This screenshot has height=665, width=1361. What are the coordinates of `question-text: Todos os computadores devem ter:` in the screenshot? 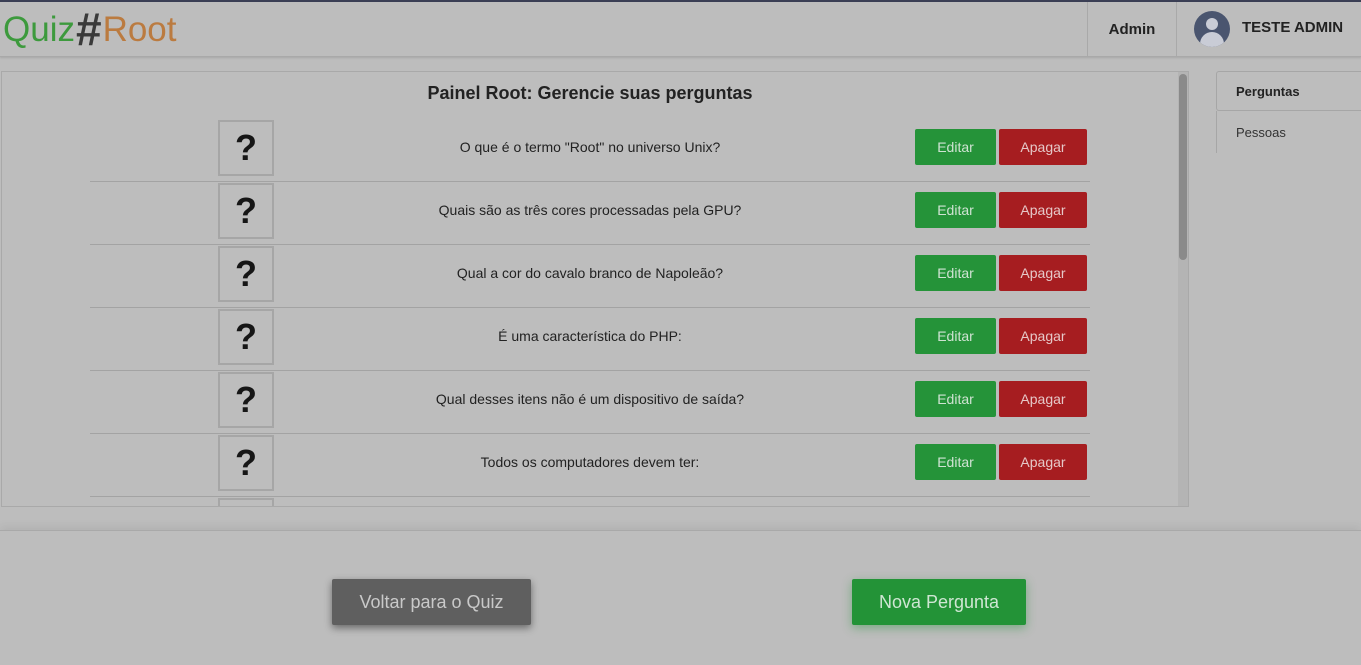 It's located at (590, 462).